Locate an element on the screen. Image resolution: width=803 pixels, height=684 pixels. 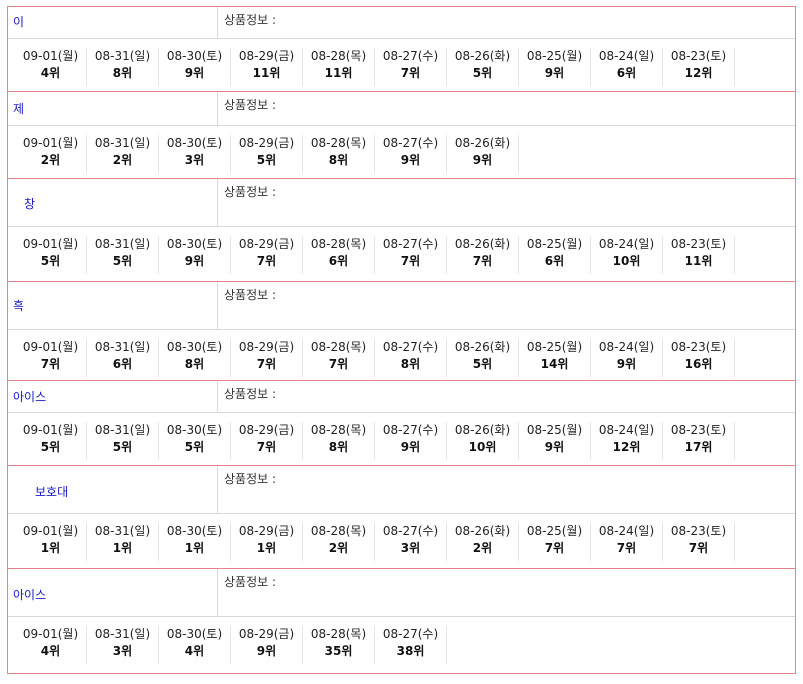
product-name-link: 제 is located at coordinates (18, 109).